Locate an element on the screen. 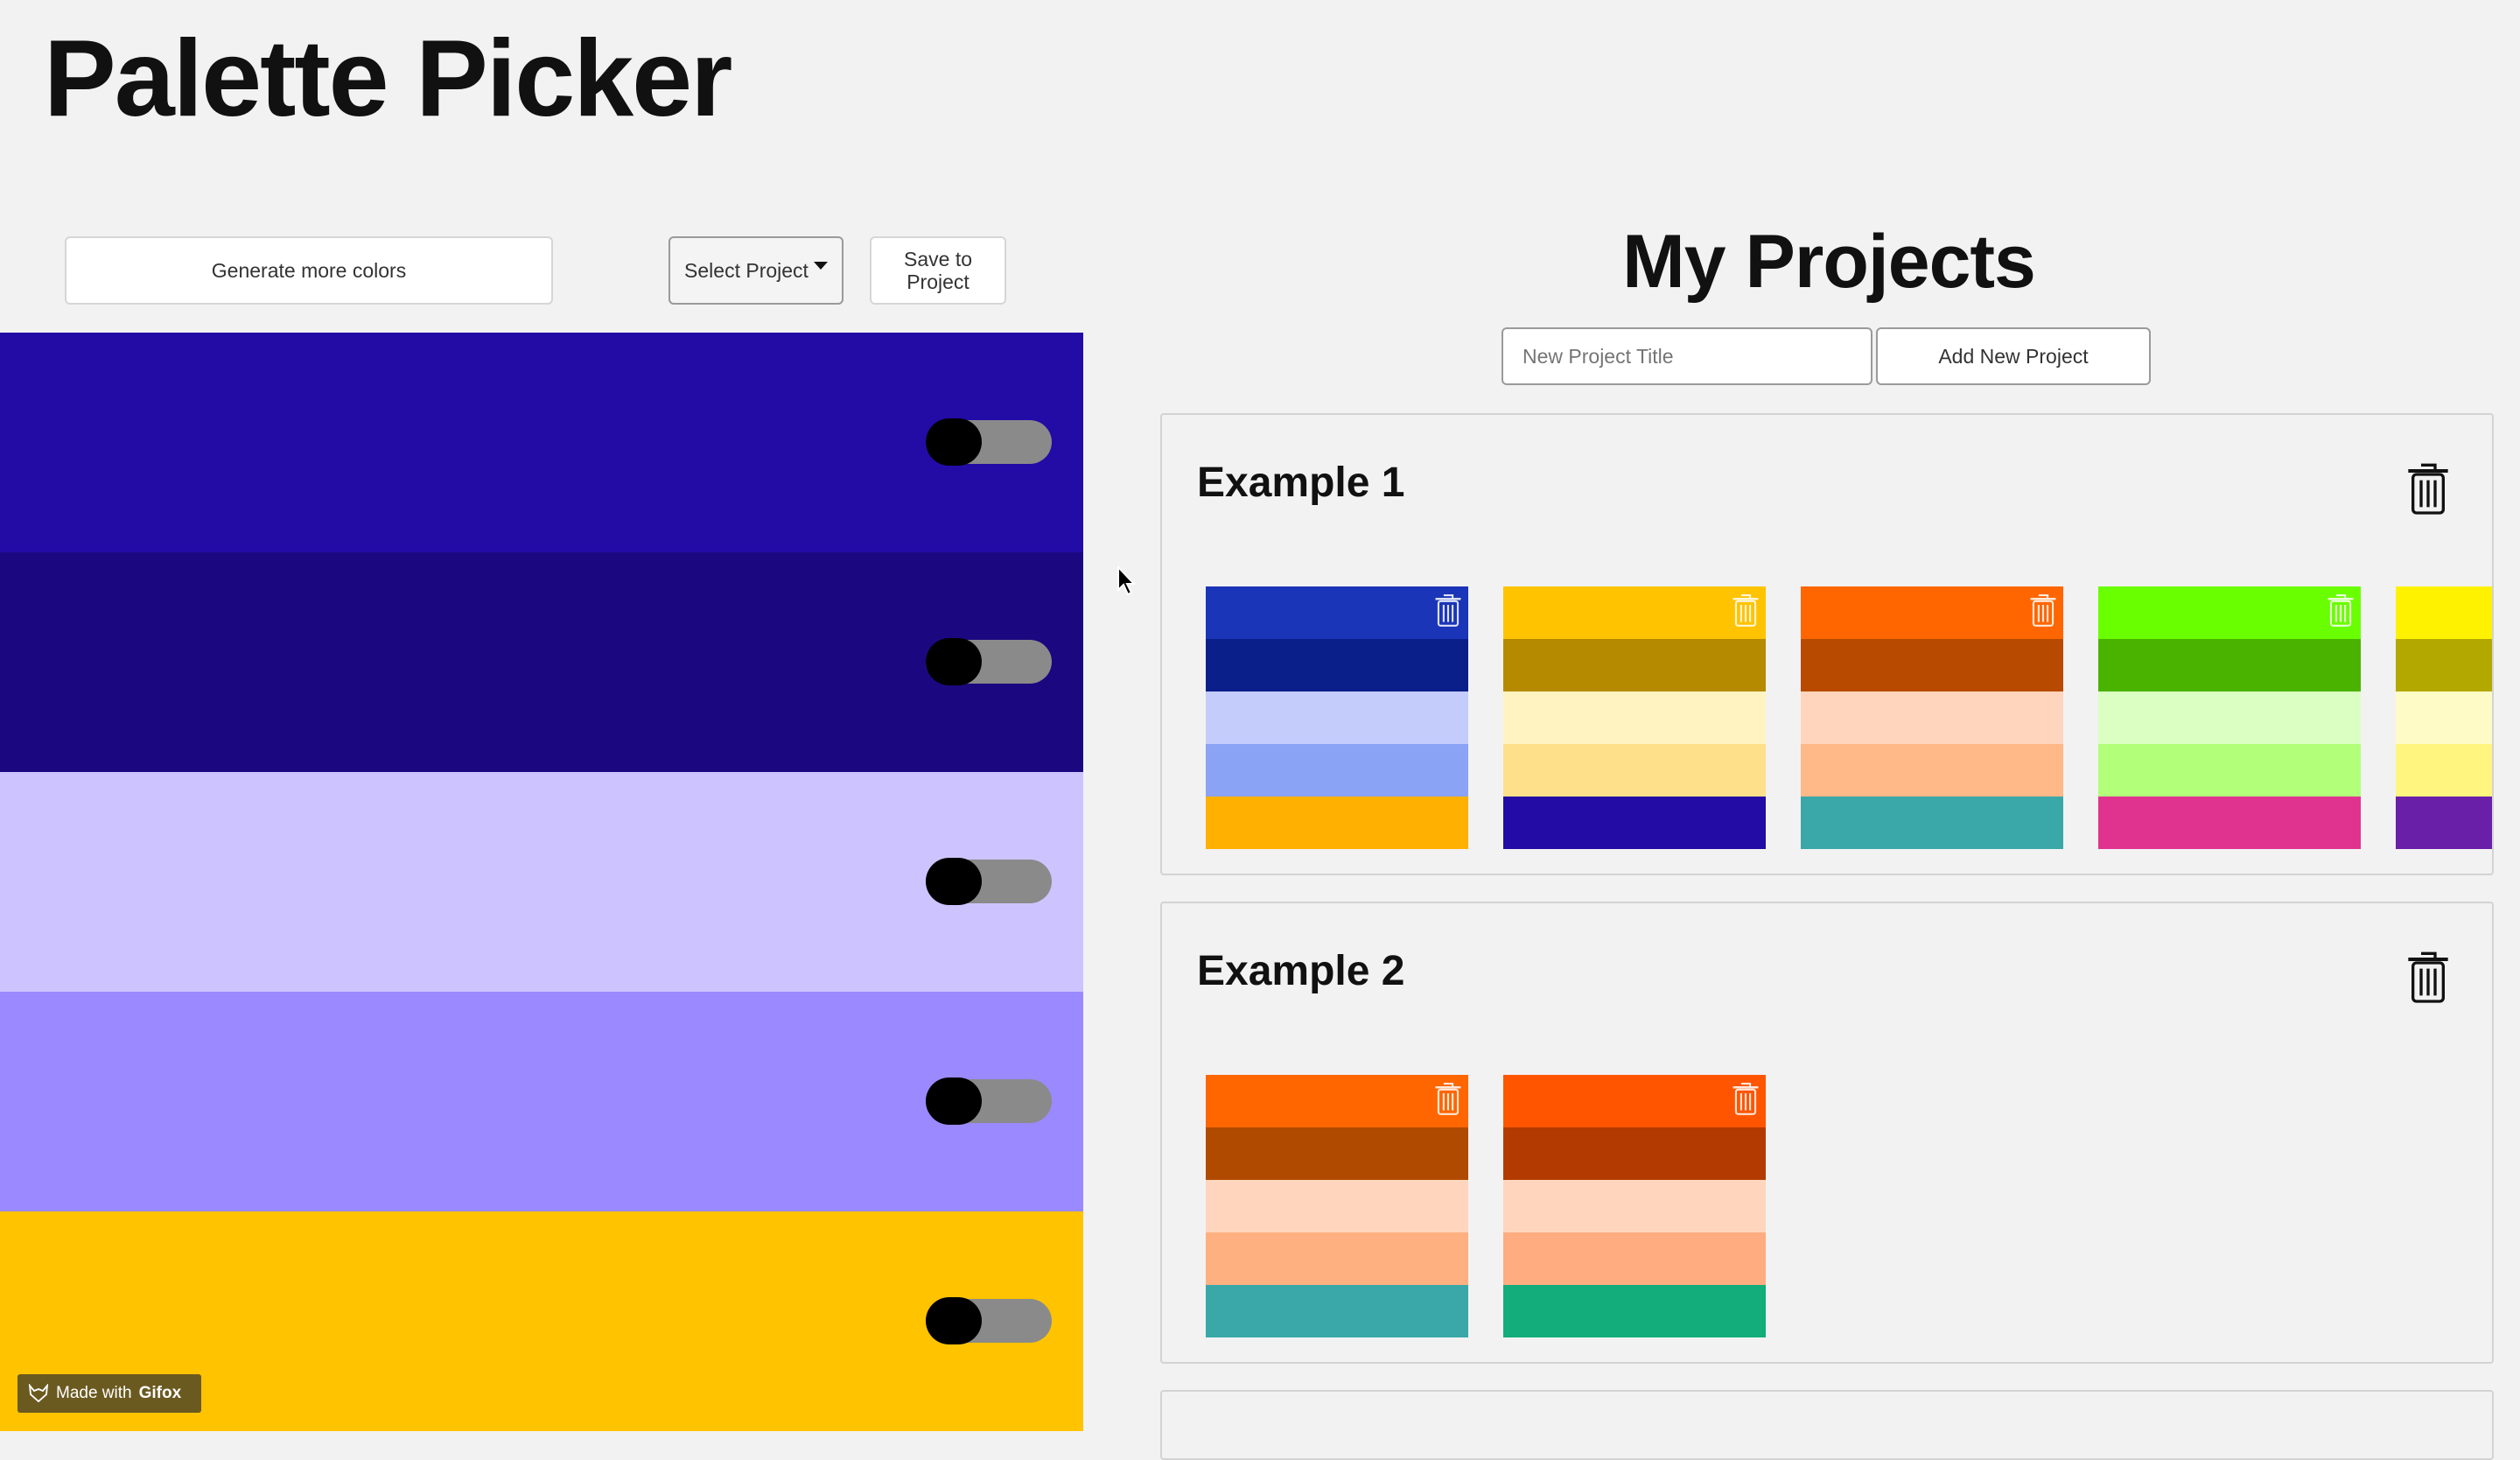  new-project-title-input is located at coordinates (1687, 356).